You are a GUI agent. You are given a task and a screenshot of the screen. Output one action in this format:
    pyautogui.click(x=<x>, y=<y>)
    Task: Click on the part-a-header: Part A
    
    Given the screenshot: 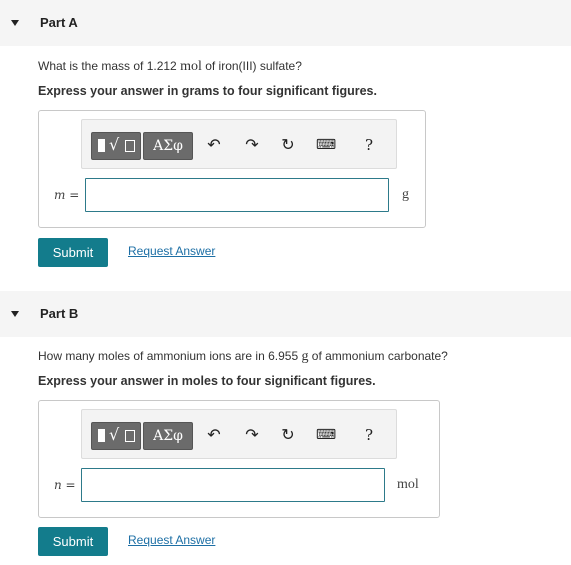 What is the action you would take?
    pyautogui.click(x=285, y=23)
    